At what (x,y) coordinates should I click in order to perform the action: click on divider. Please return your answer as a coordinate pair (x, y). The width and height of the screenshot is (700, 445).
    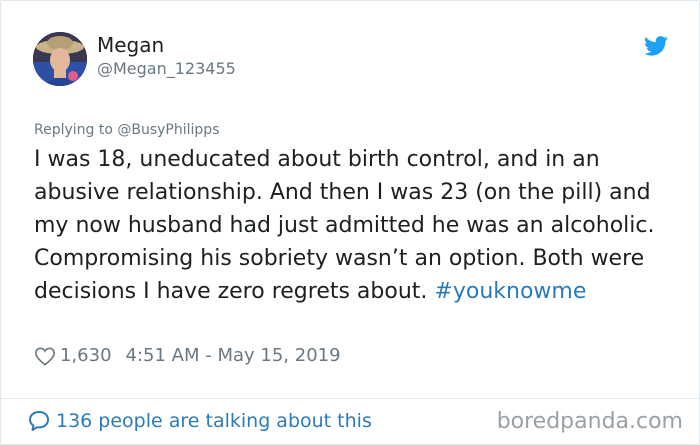
    Looking at the image, I should click on (350, 398).